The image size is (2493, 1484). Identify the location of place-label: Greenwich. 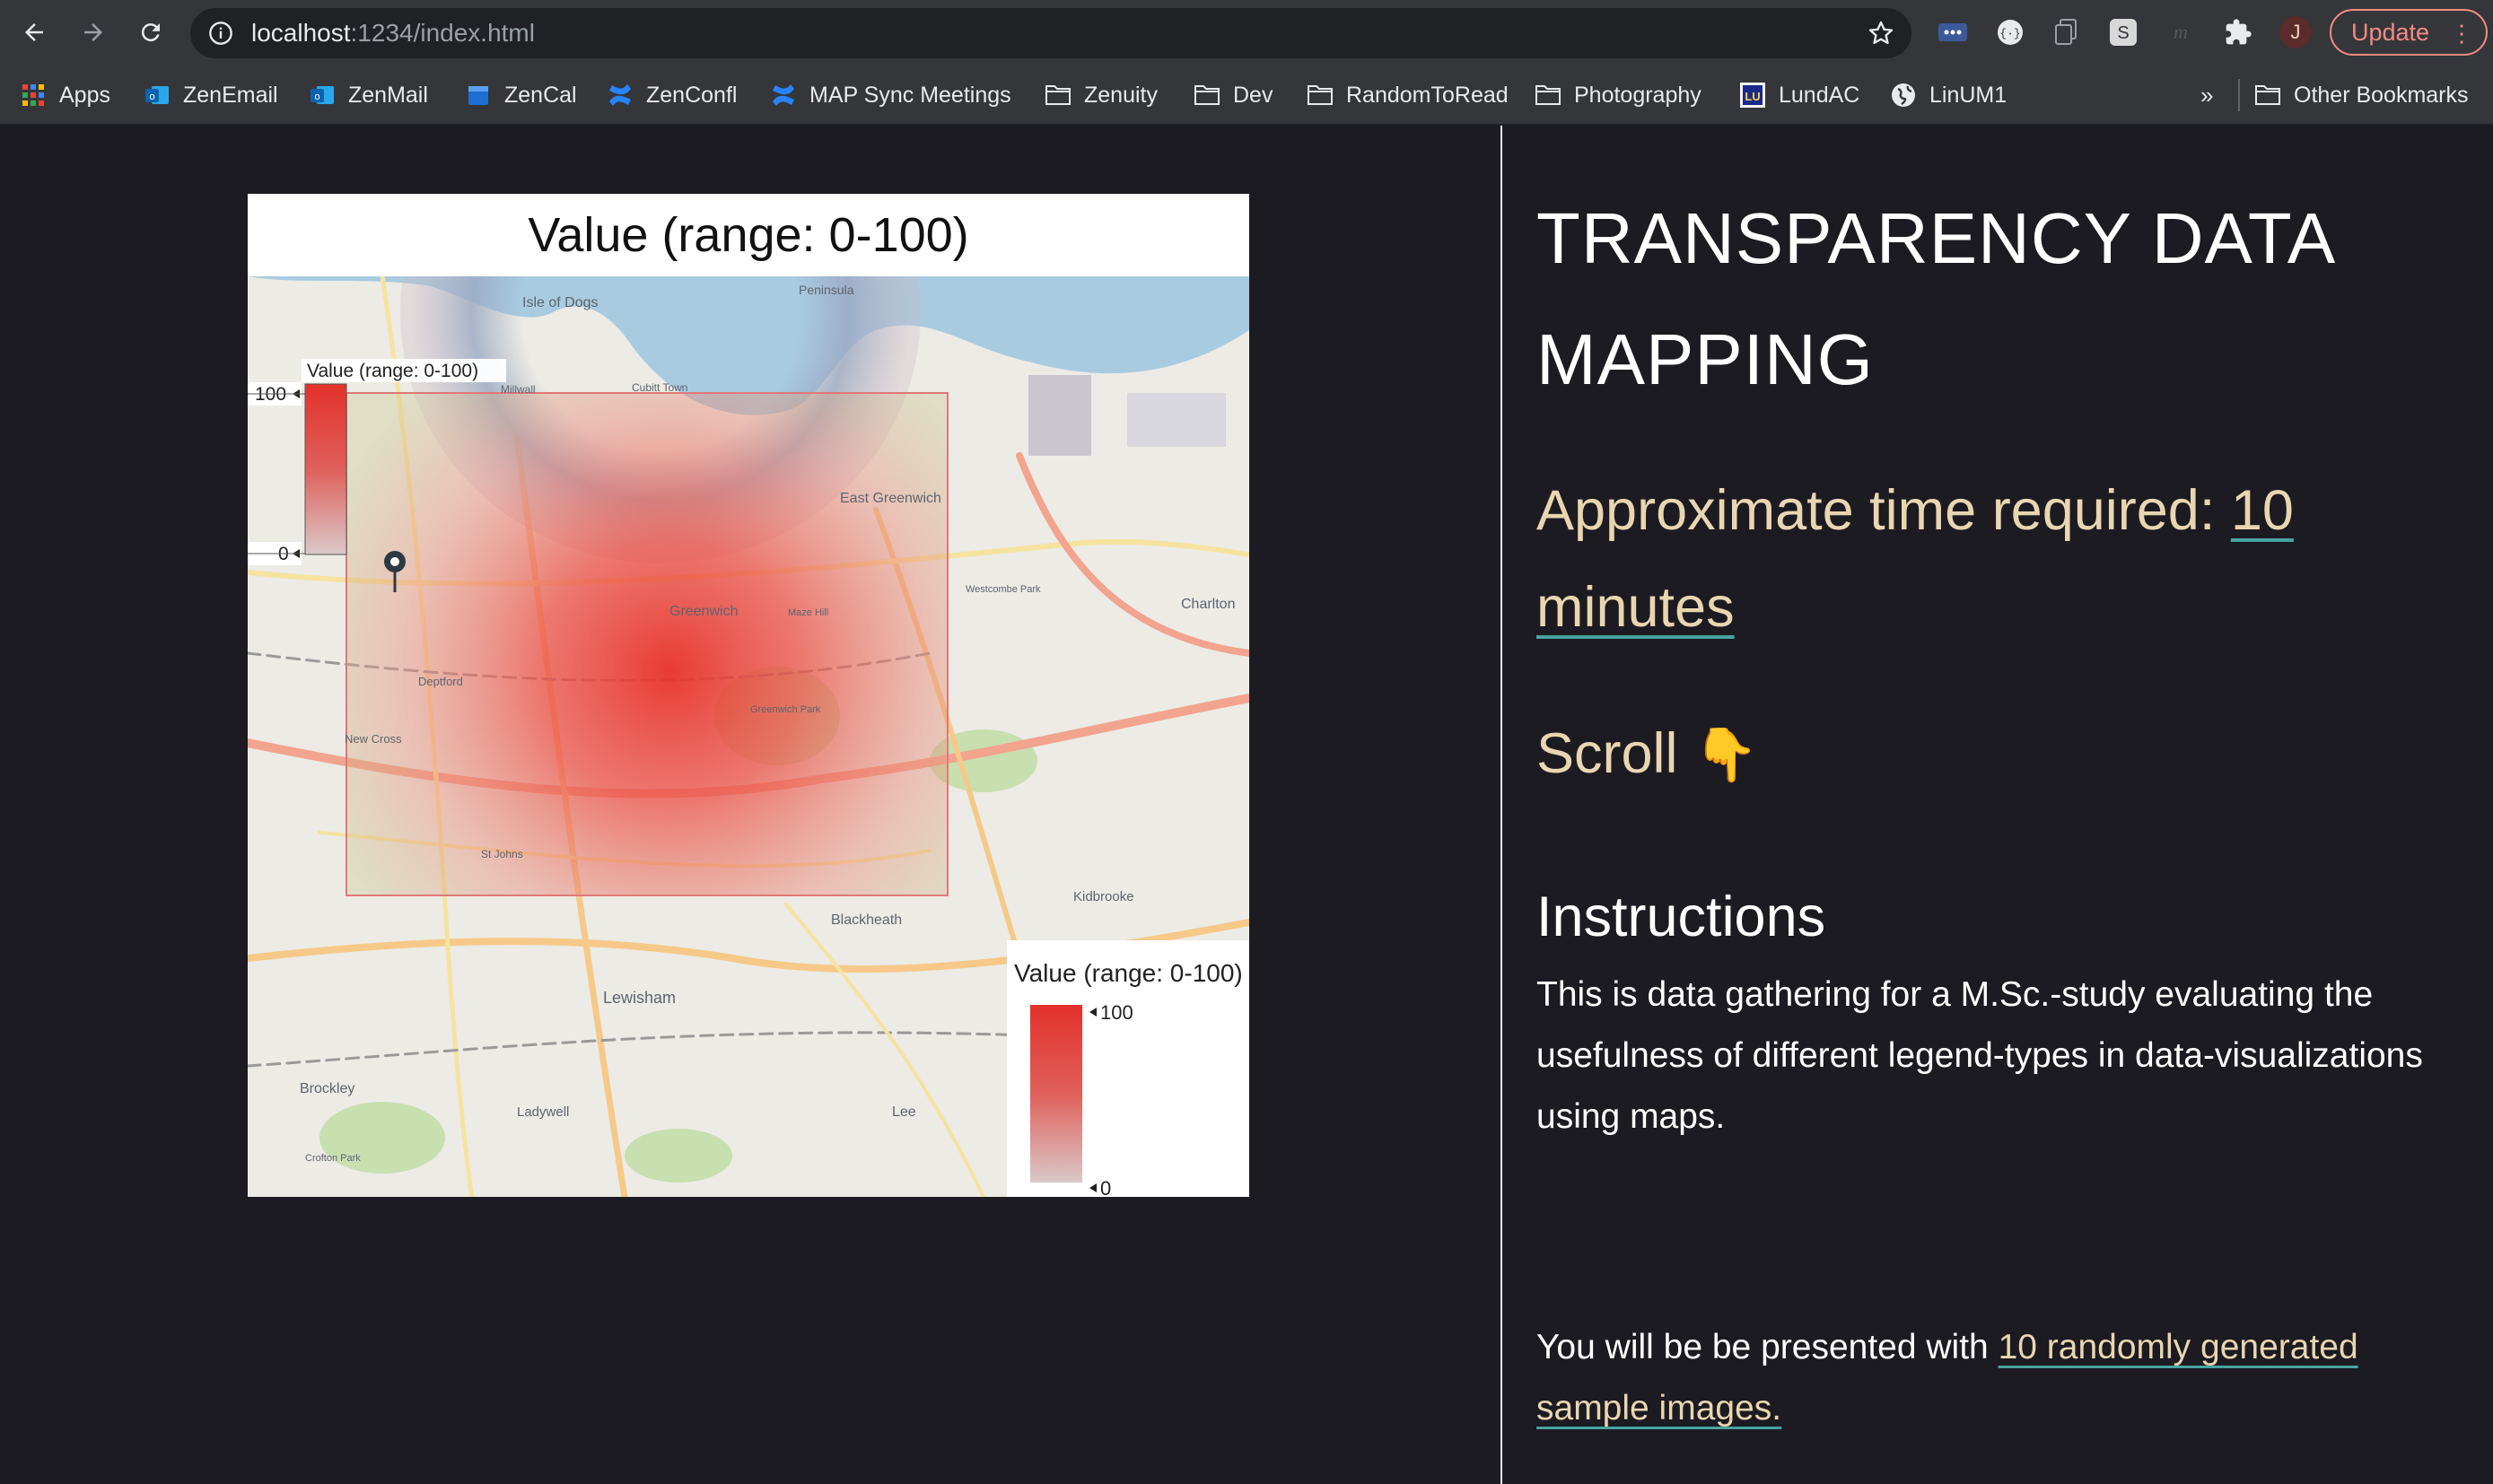
(703, 611).